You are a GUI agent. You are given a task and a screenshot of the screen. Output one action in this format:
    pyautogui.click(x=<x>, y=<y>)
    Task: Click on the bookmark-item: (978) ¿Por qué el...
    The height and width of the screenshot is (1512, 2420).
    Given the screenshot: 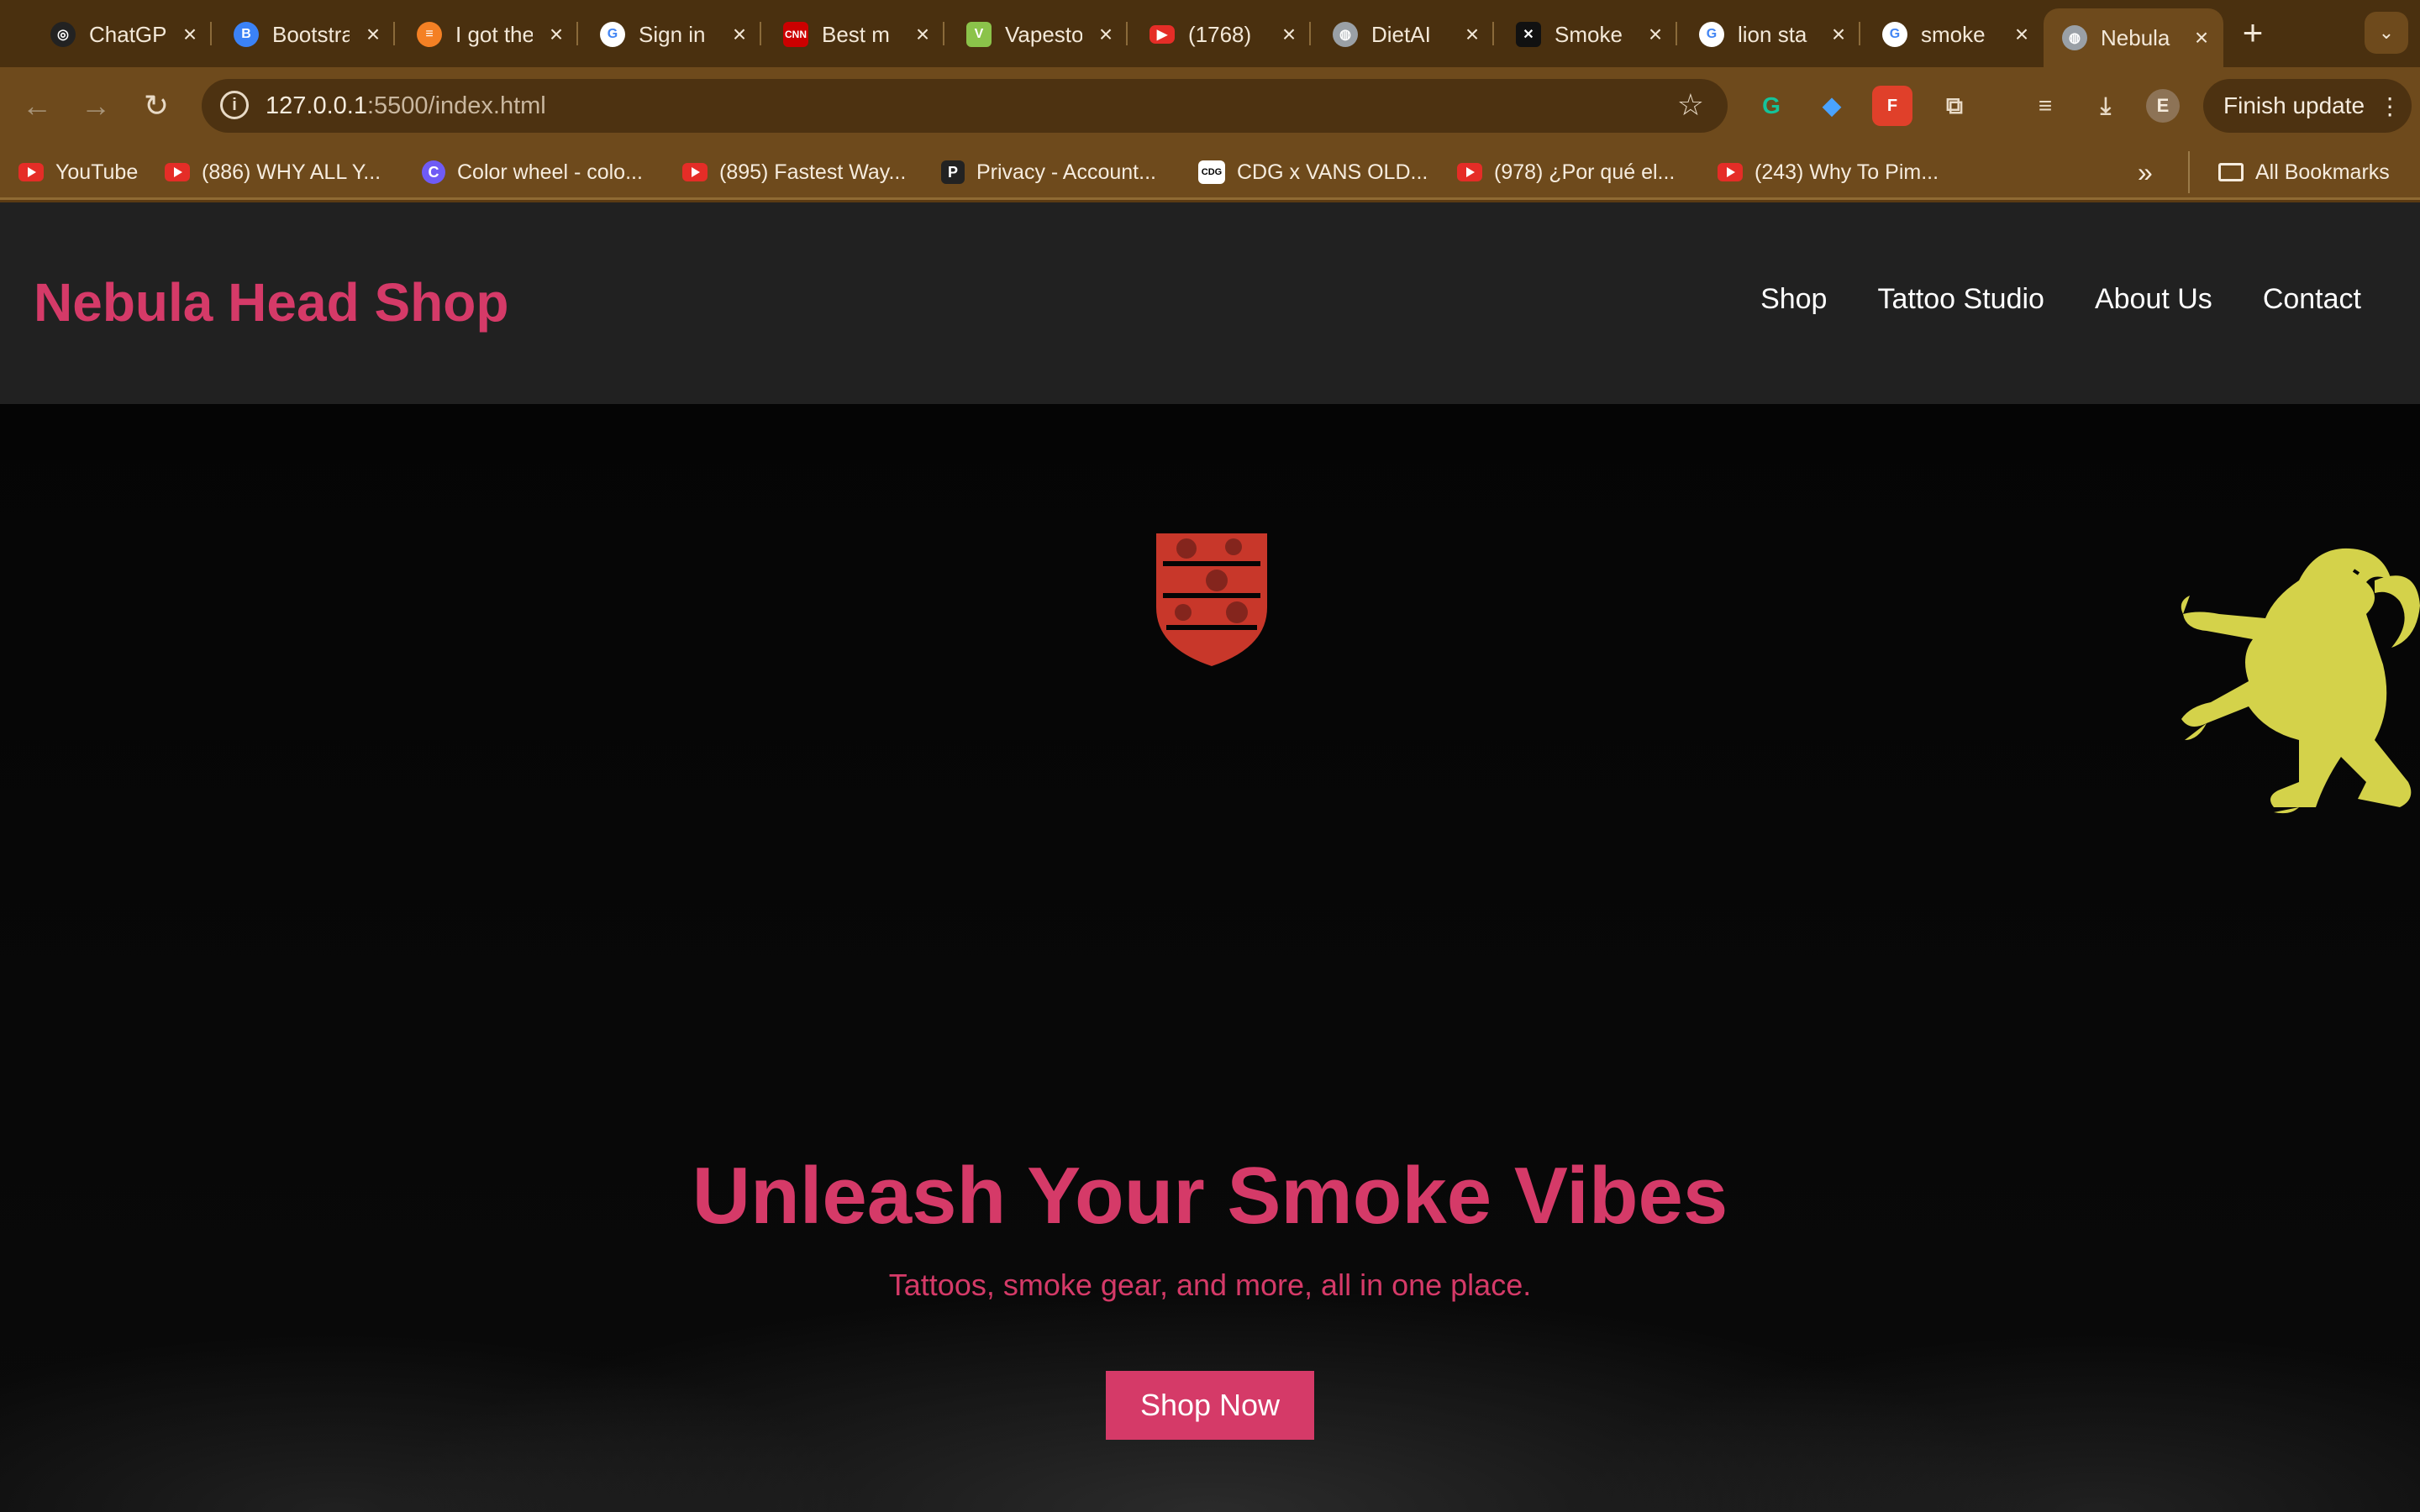 What is the action you would take?
    pyautogui.click(x=1566, y=172)
    